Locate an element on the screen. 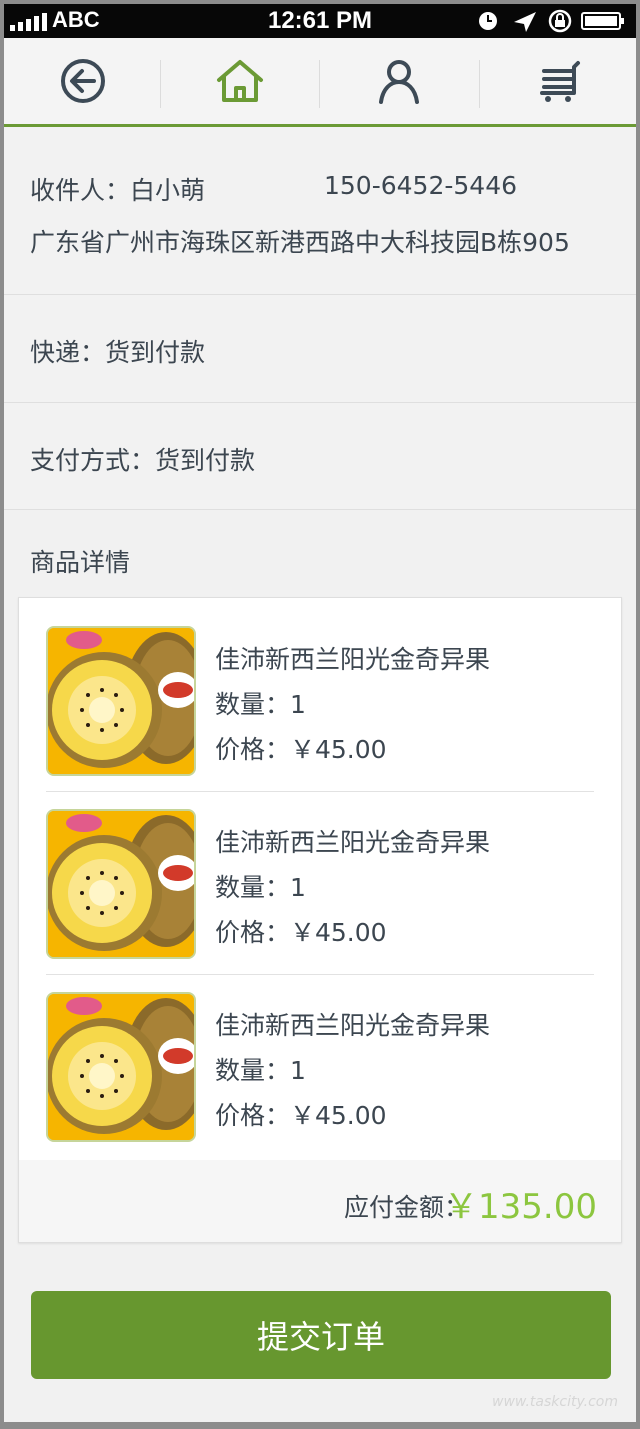  delivery-section: 快递：货到付款 is located at coordinates (320, 349).